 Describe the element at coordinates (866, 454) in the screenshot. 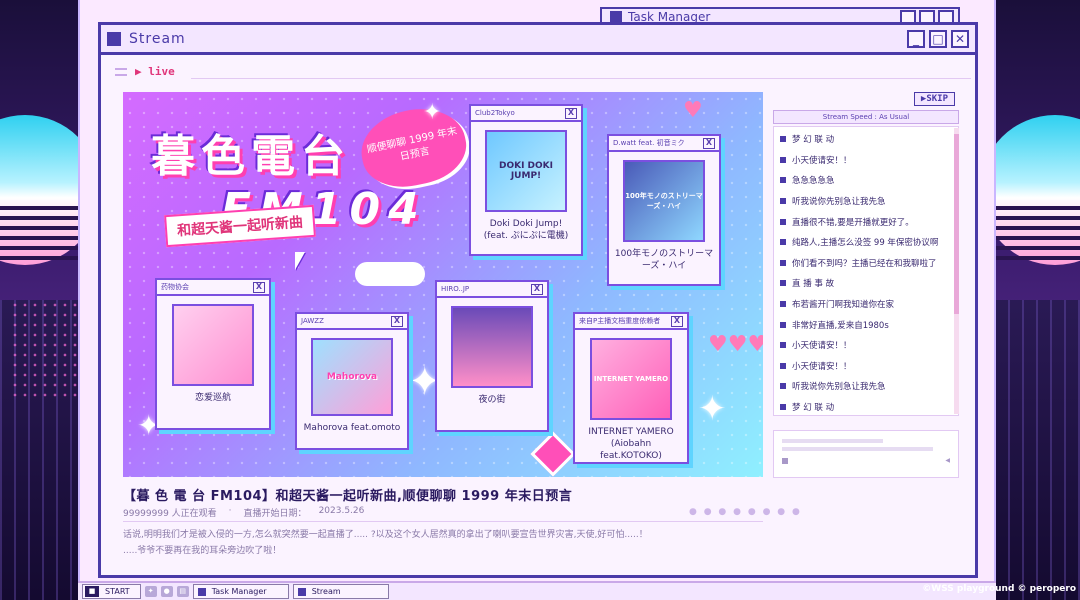

I see `chat-input-area: ◀` at that location.